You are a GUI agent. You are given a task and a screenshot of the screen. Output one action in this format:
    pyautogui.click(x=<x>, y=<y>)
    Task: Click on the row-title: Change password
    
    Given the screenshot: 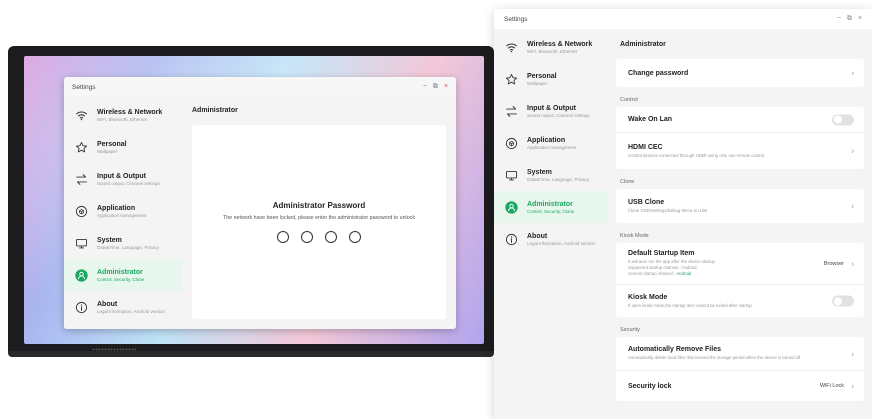 What is the action you would take?
    pyautogui.click(x=658, y=73)
    